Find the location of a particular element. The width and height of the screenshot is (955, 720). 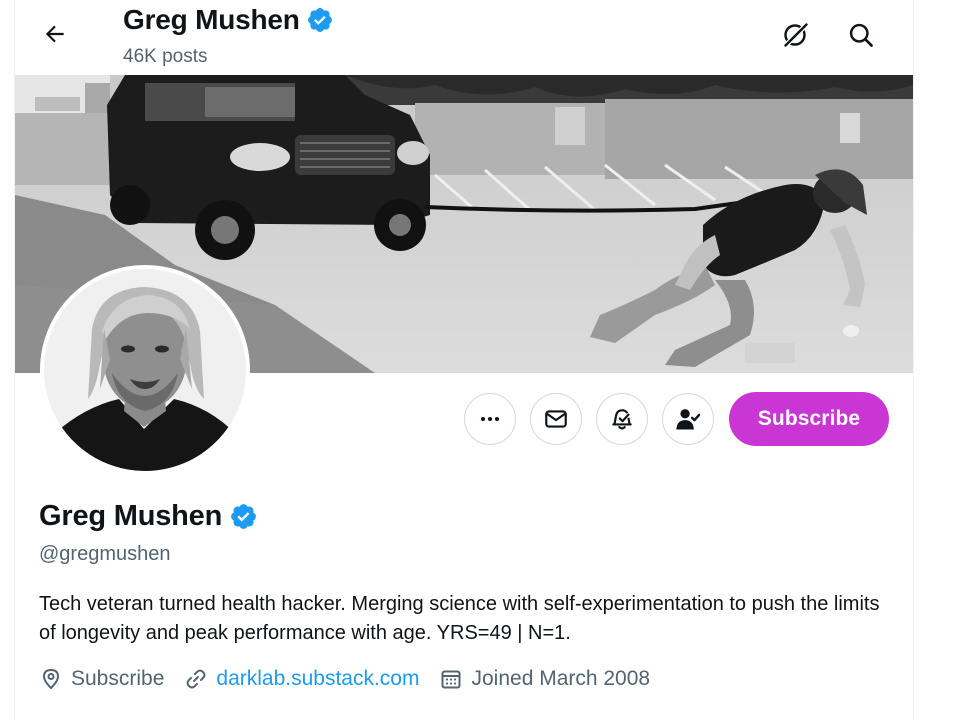

joined-item: Joined March 2008 is located at coordinates (544, 679).